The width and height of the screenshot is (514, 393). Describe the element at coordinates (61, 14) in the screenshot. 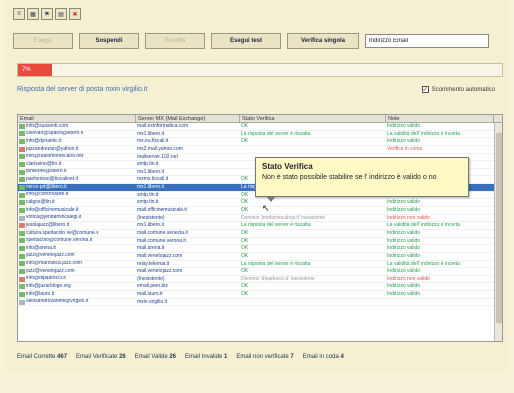

I see `chart-icon: ▤` at that location.